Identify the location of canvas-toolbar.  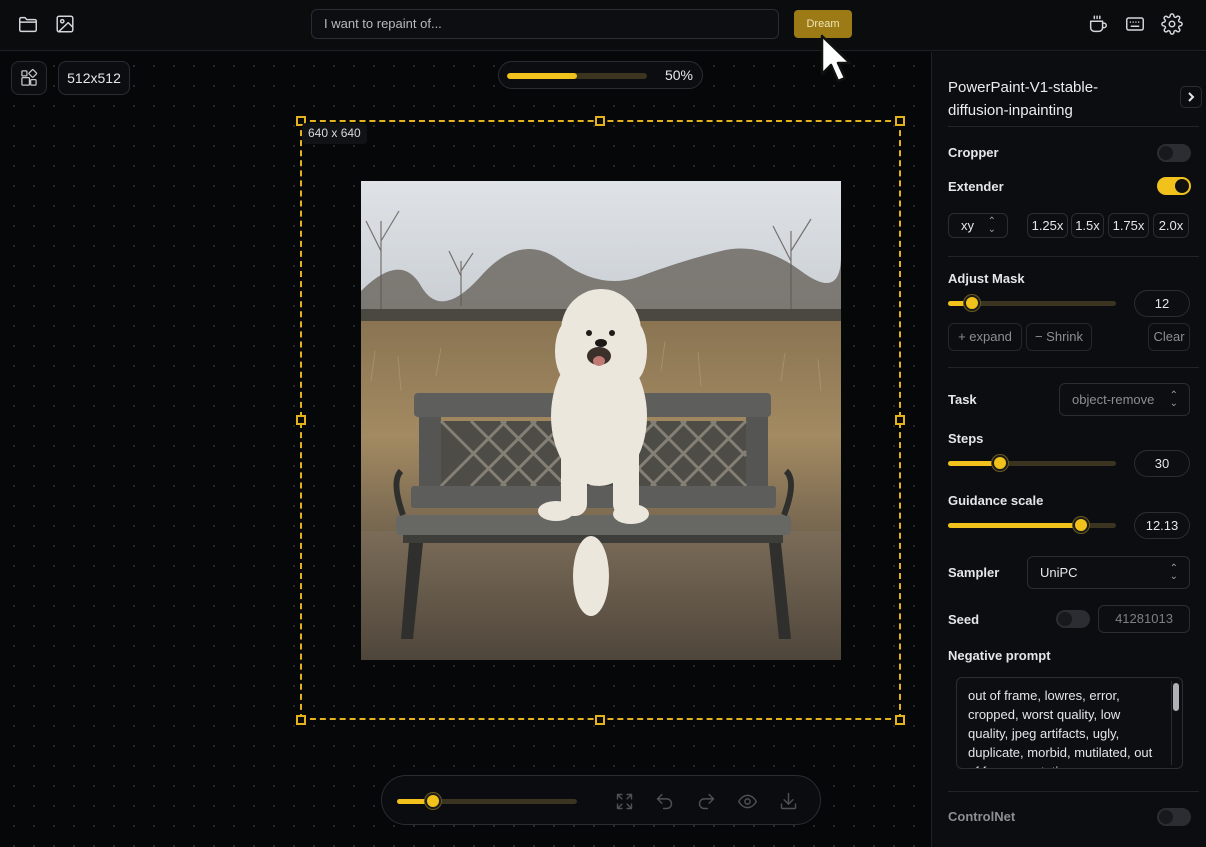
(601, 800).